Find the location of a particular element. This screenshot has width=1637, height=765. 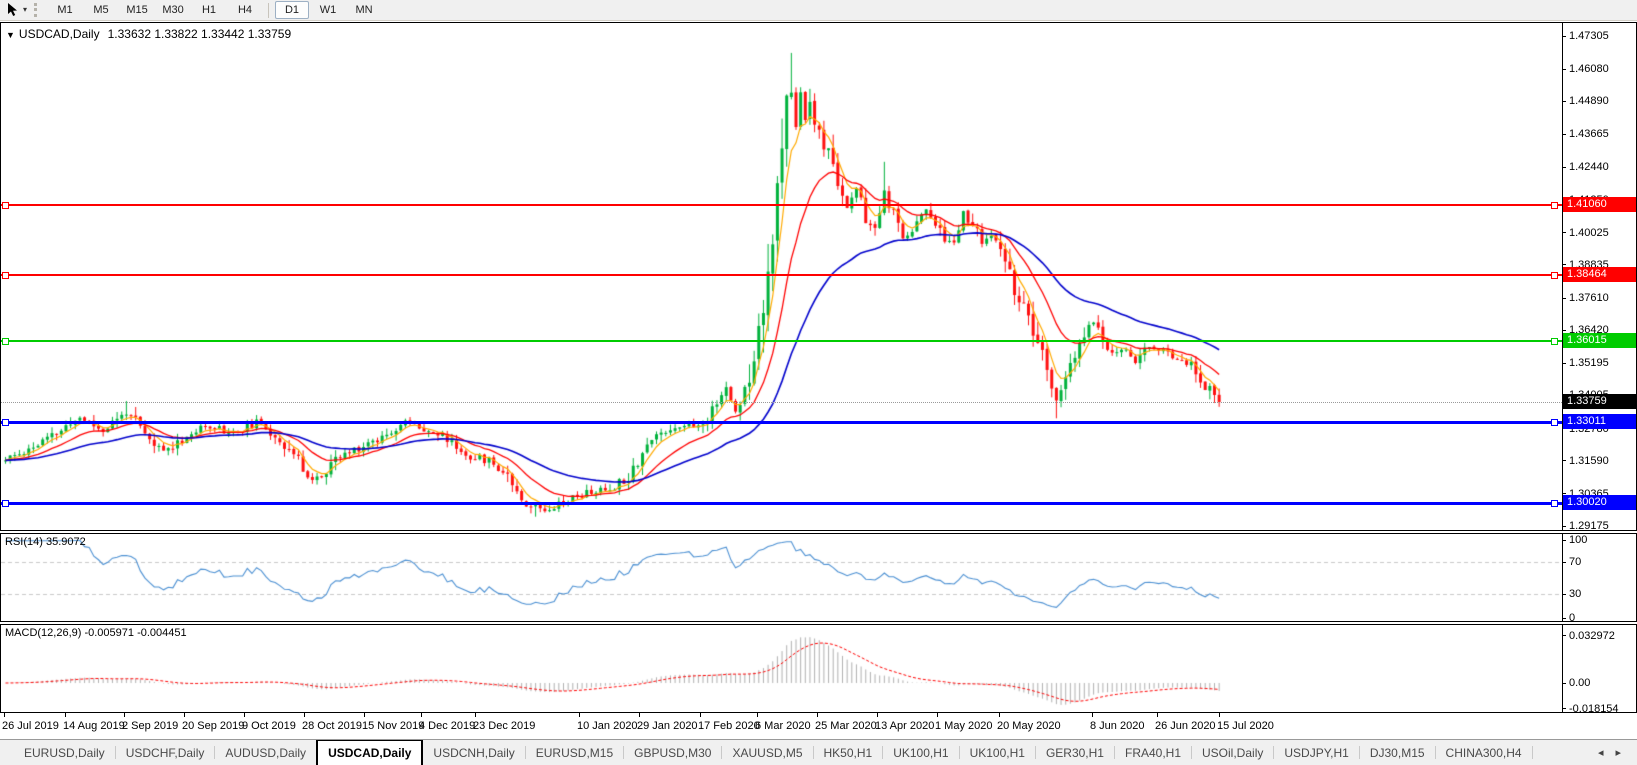

timeframe-button-h4: H4 is located at coordinates (245, 10).